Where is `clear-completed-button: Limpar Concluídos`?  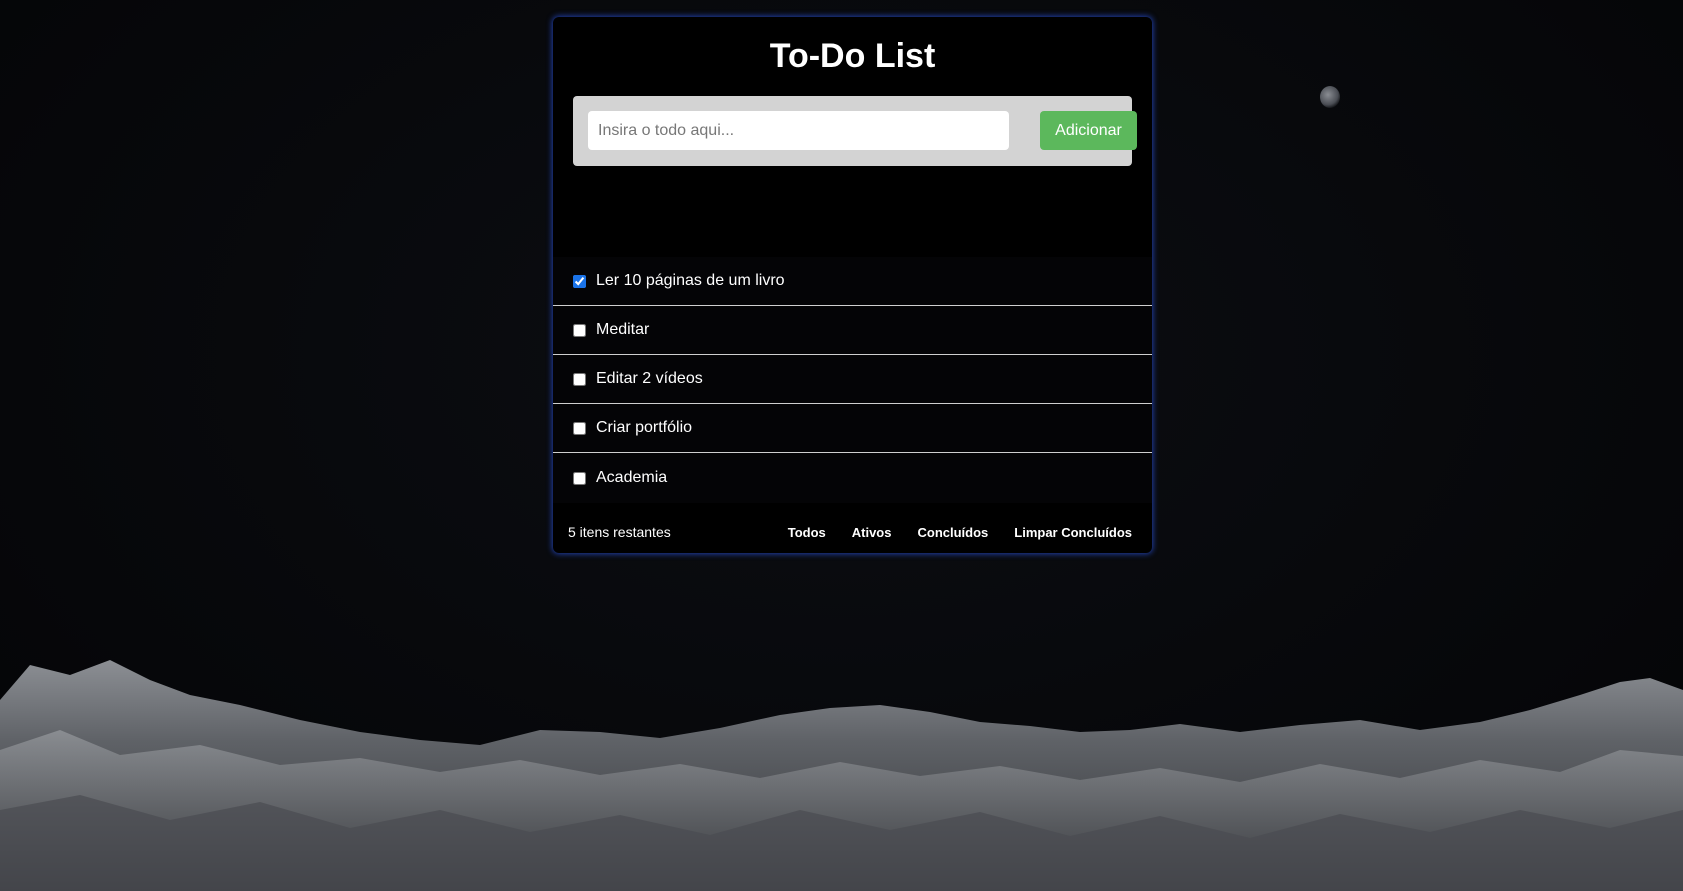
clear-completed-button: Limpar Concluídos is located at coordinates (1073, 532).